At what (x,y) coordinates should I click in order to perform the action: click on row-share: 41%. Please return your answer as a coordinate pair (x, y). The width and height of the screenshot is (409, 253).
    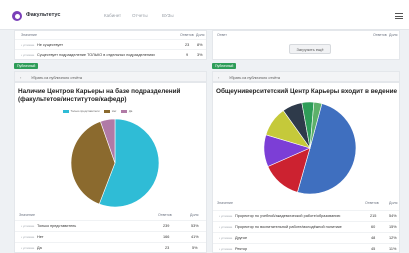
    Looking at the image, I should click on (195, 237).